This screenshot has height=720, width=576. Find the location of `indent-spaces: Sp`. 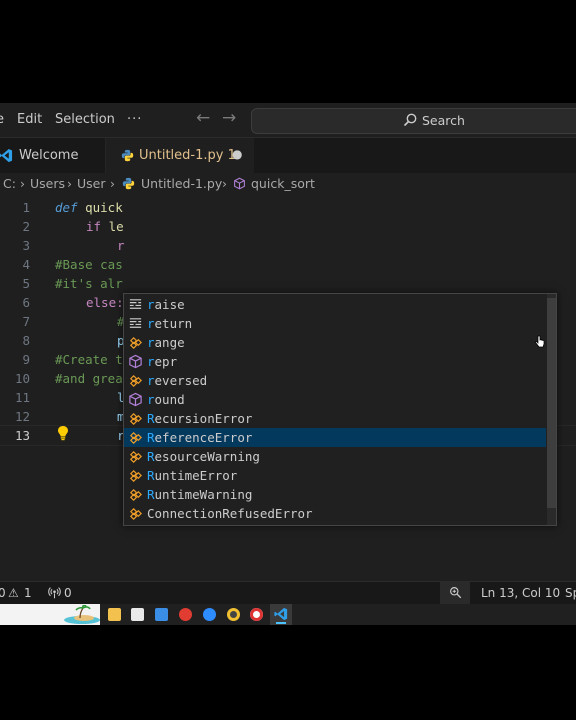

indent-spaces: Sp is located at coordinates (570, 593).